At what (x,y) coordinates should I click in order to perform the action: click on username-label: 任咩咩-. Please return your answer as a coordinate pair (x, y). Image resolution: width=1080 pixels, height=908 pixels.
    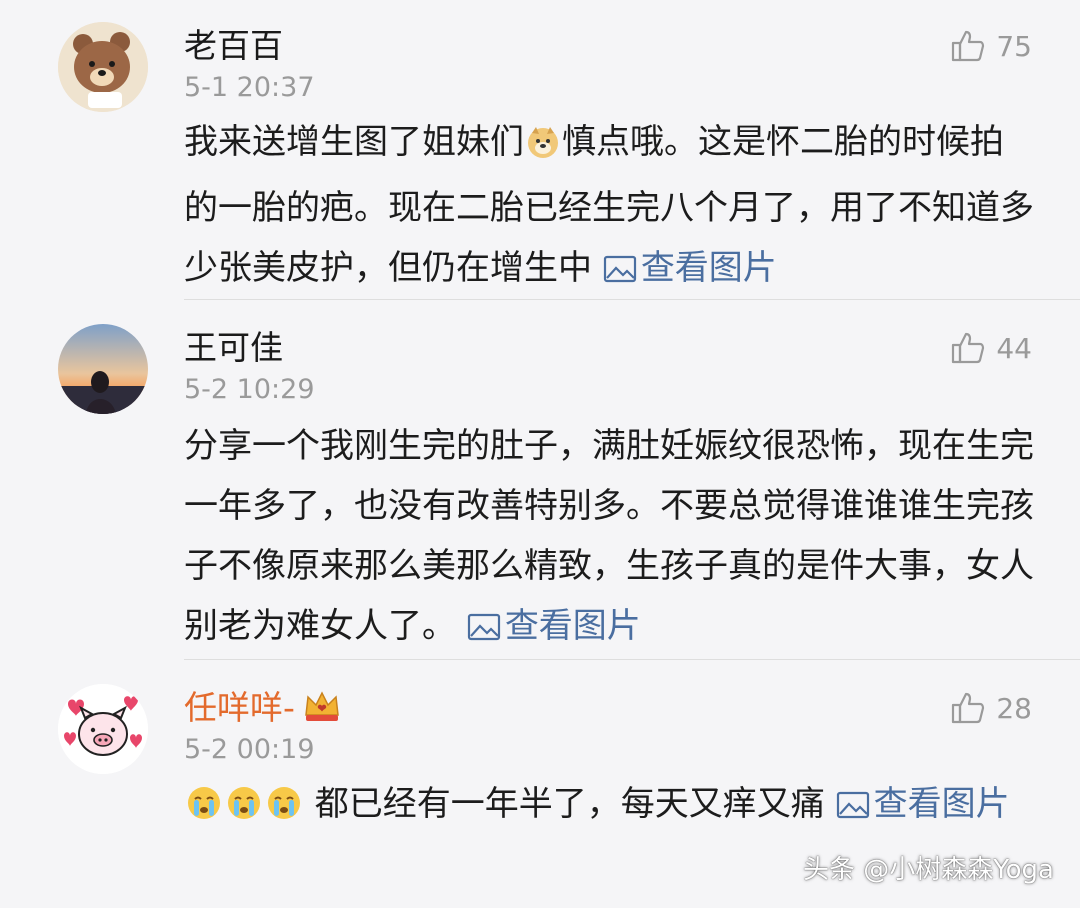
    Looking at the image, I should click on (239, 707).